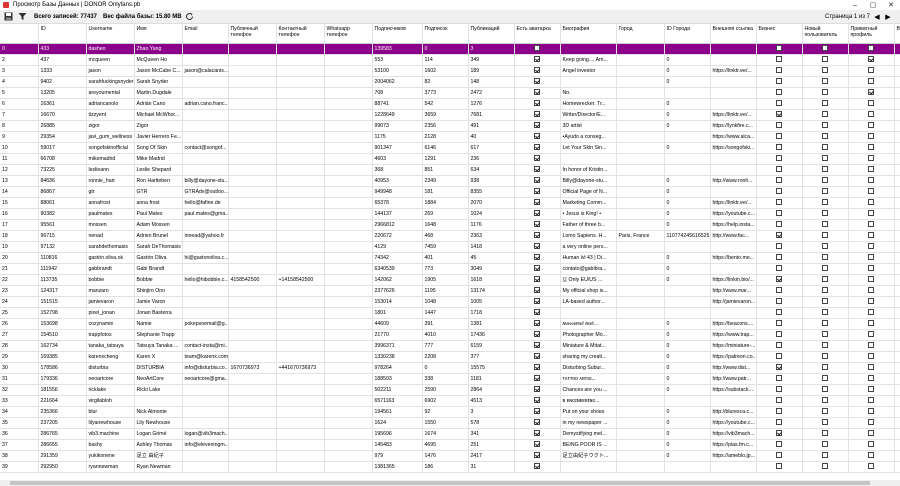 The image size is (900, 486). I want to click on row-number: 35, so click(19, 423).